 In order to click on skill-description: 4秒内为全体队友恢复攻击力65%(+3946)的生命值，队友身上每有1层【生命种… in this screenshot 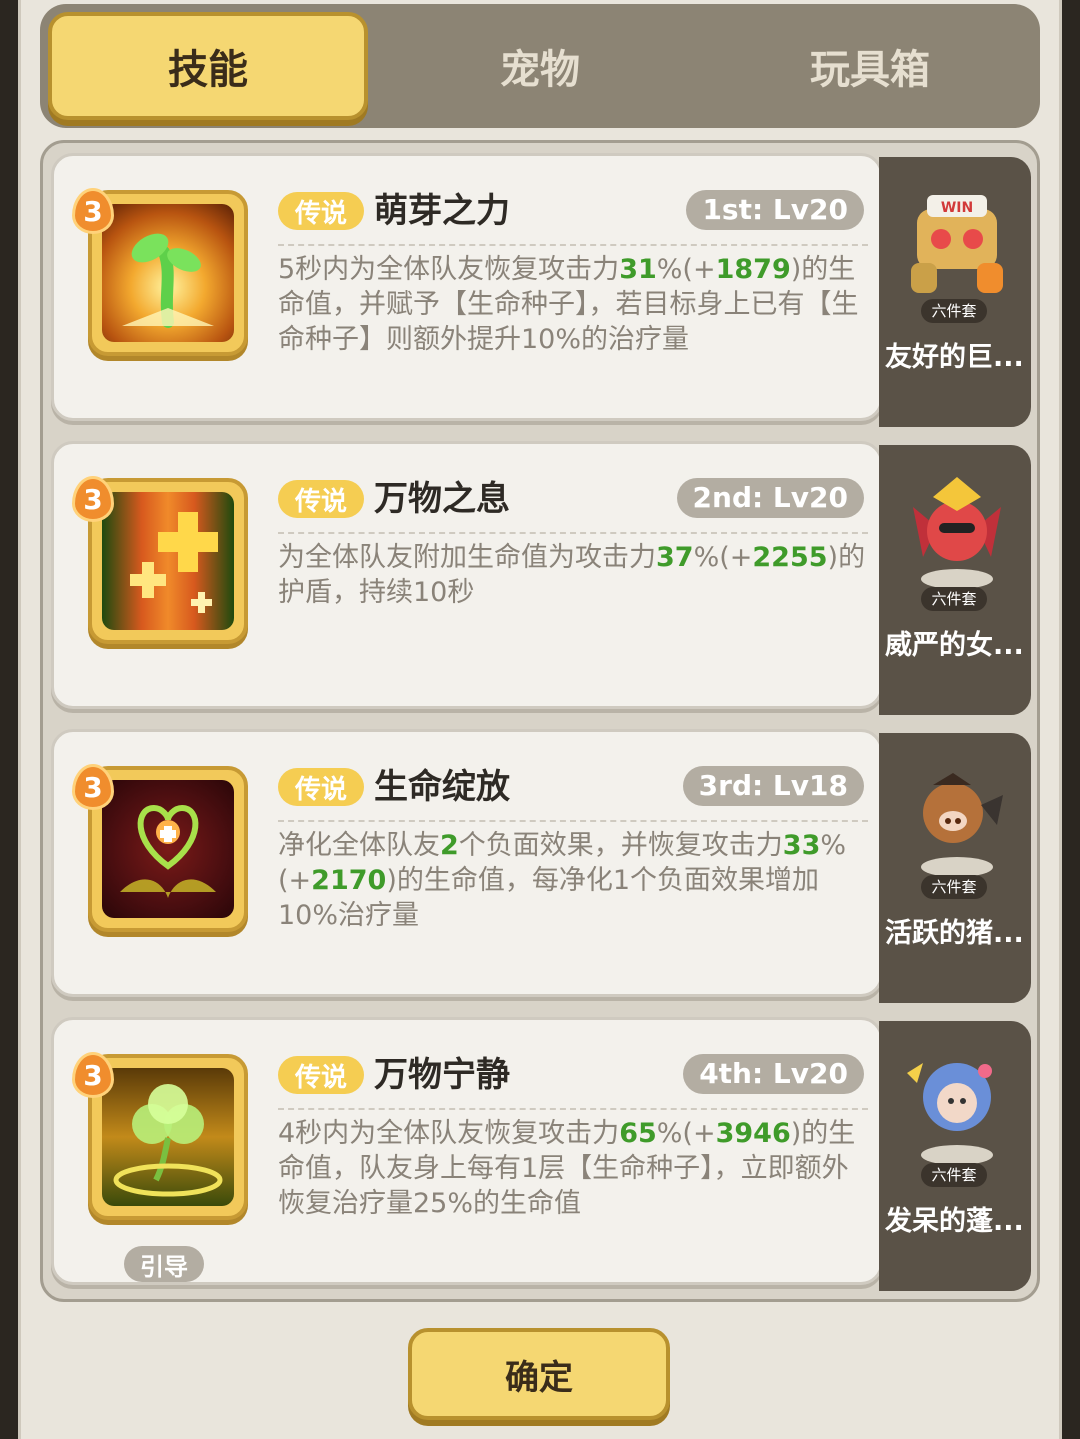, I will do `click(574, 1168)`.